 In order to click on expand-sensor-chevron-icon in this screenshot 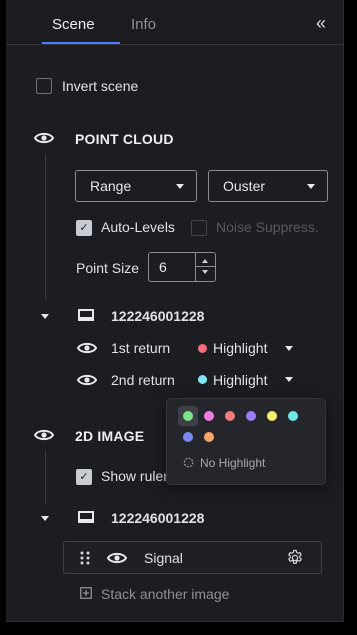, I will do `click(45, 316)`.